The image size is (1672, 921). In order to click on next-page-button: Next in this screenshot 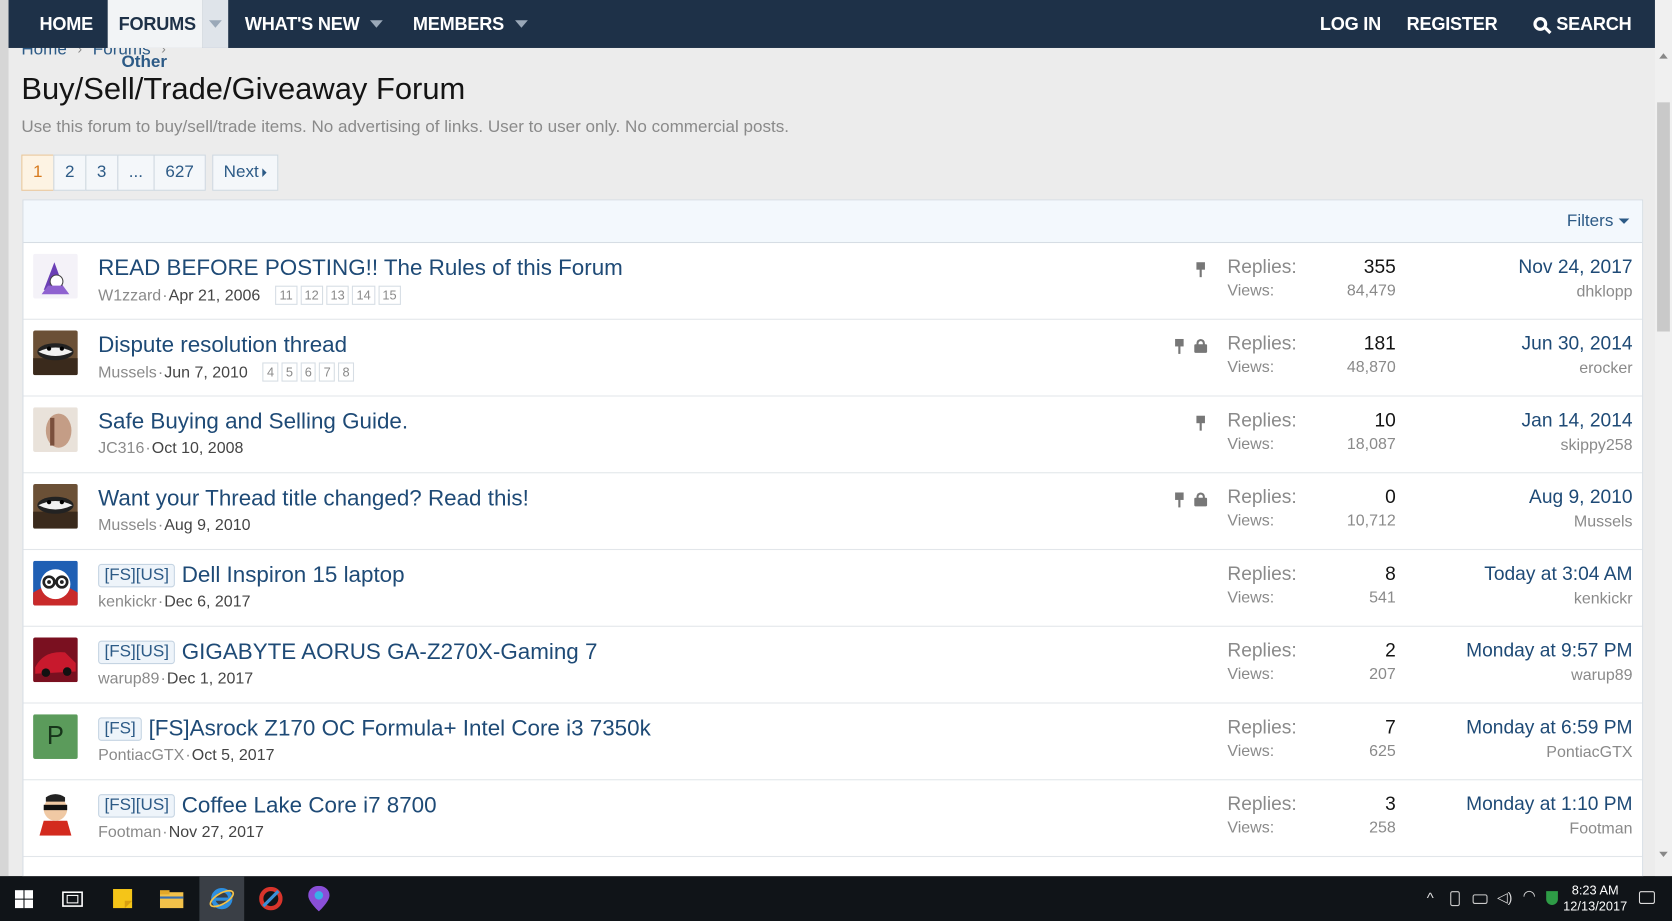, I will do `click(244, 172)`.